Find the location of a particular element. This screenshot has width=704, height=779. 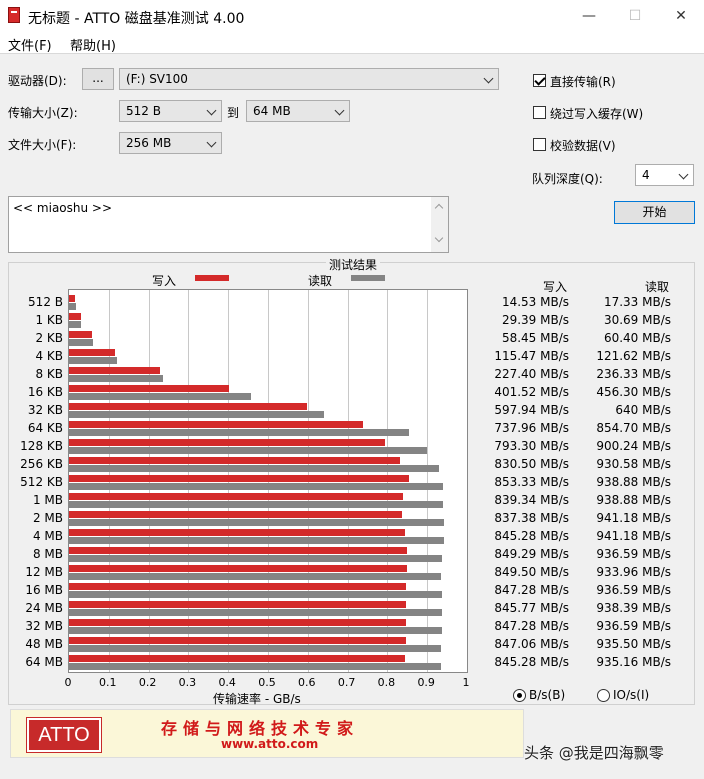

transfer-from-select: 512 B is located at coordinates (170, 111).